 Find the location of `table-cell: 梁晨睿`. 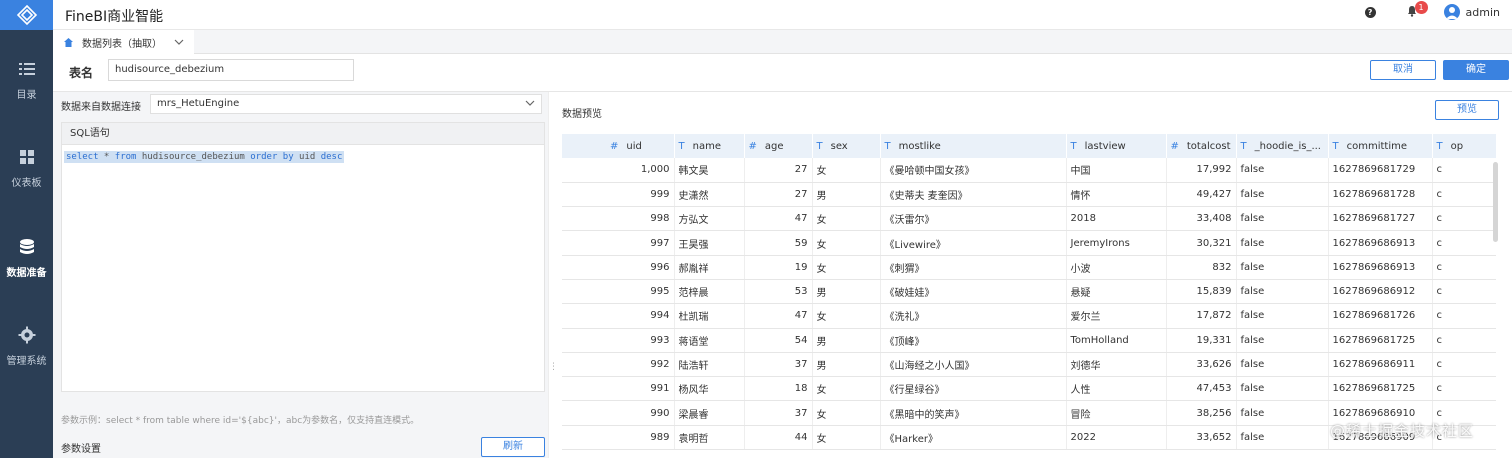

table-cell: 梁晨睿 is located at coordinates (709, 413).